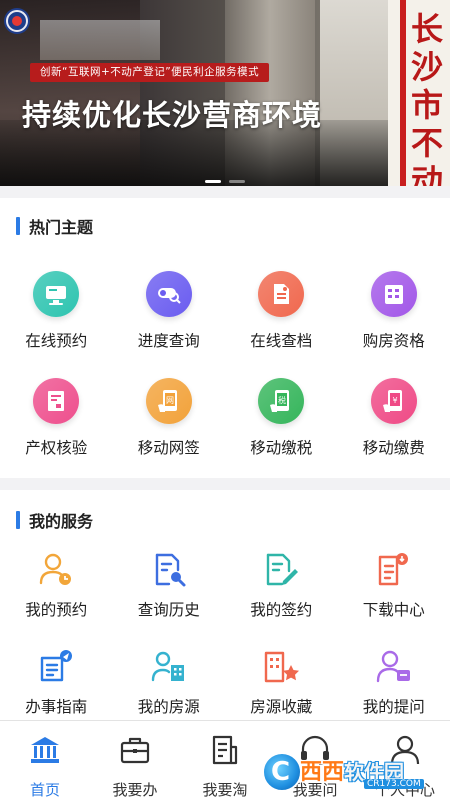 This screenshot has width=450, height=800. Describe the element at coordinates (169, 667) in the screenshot. I see `user-building-icon` at that location.